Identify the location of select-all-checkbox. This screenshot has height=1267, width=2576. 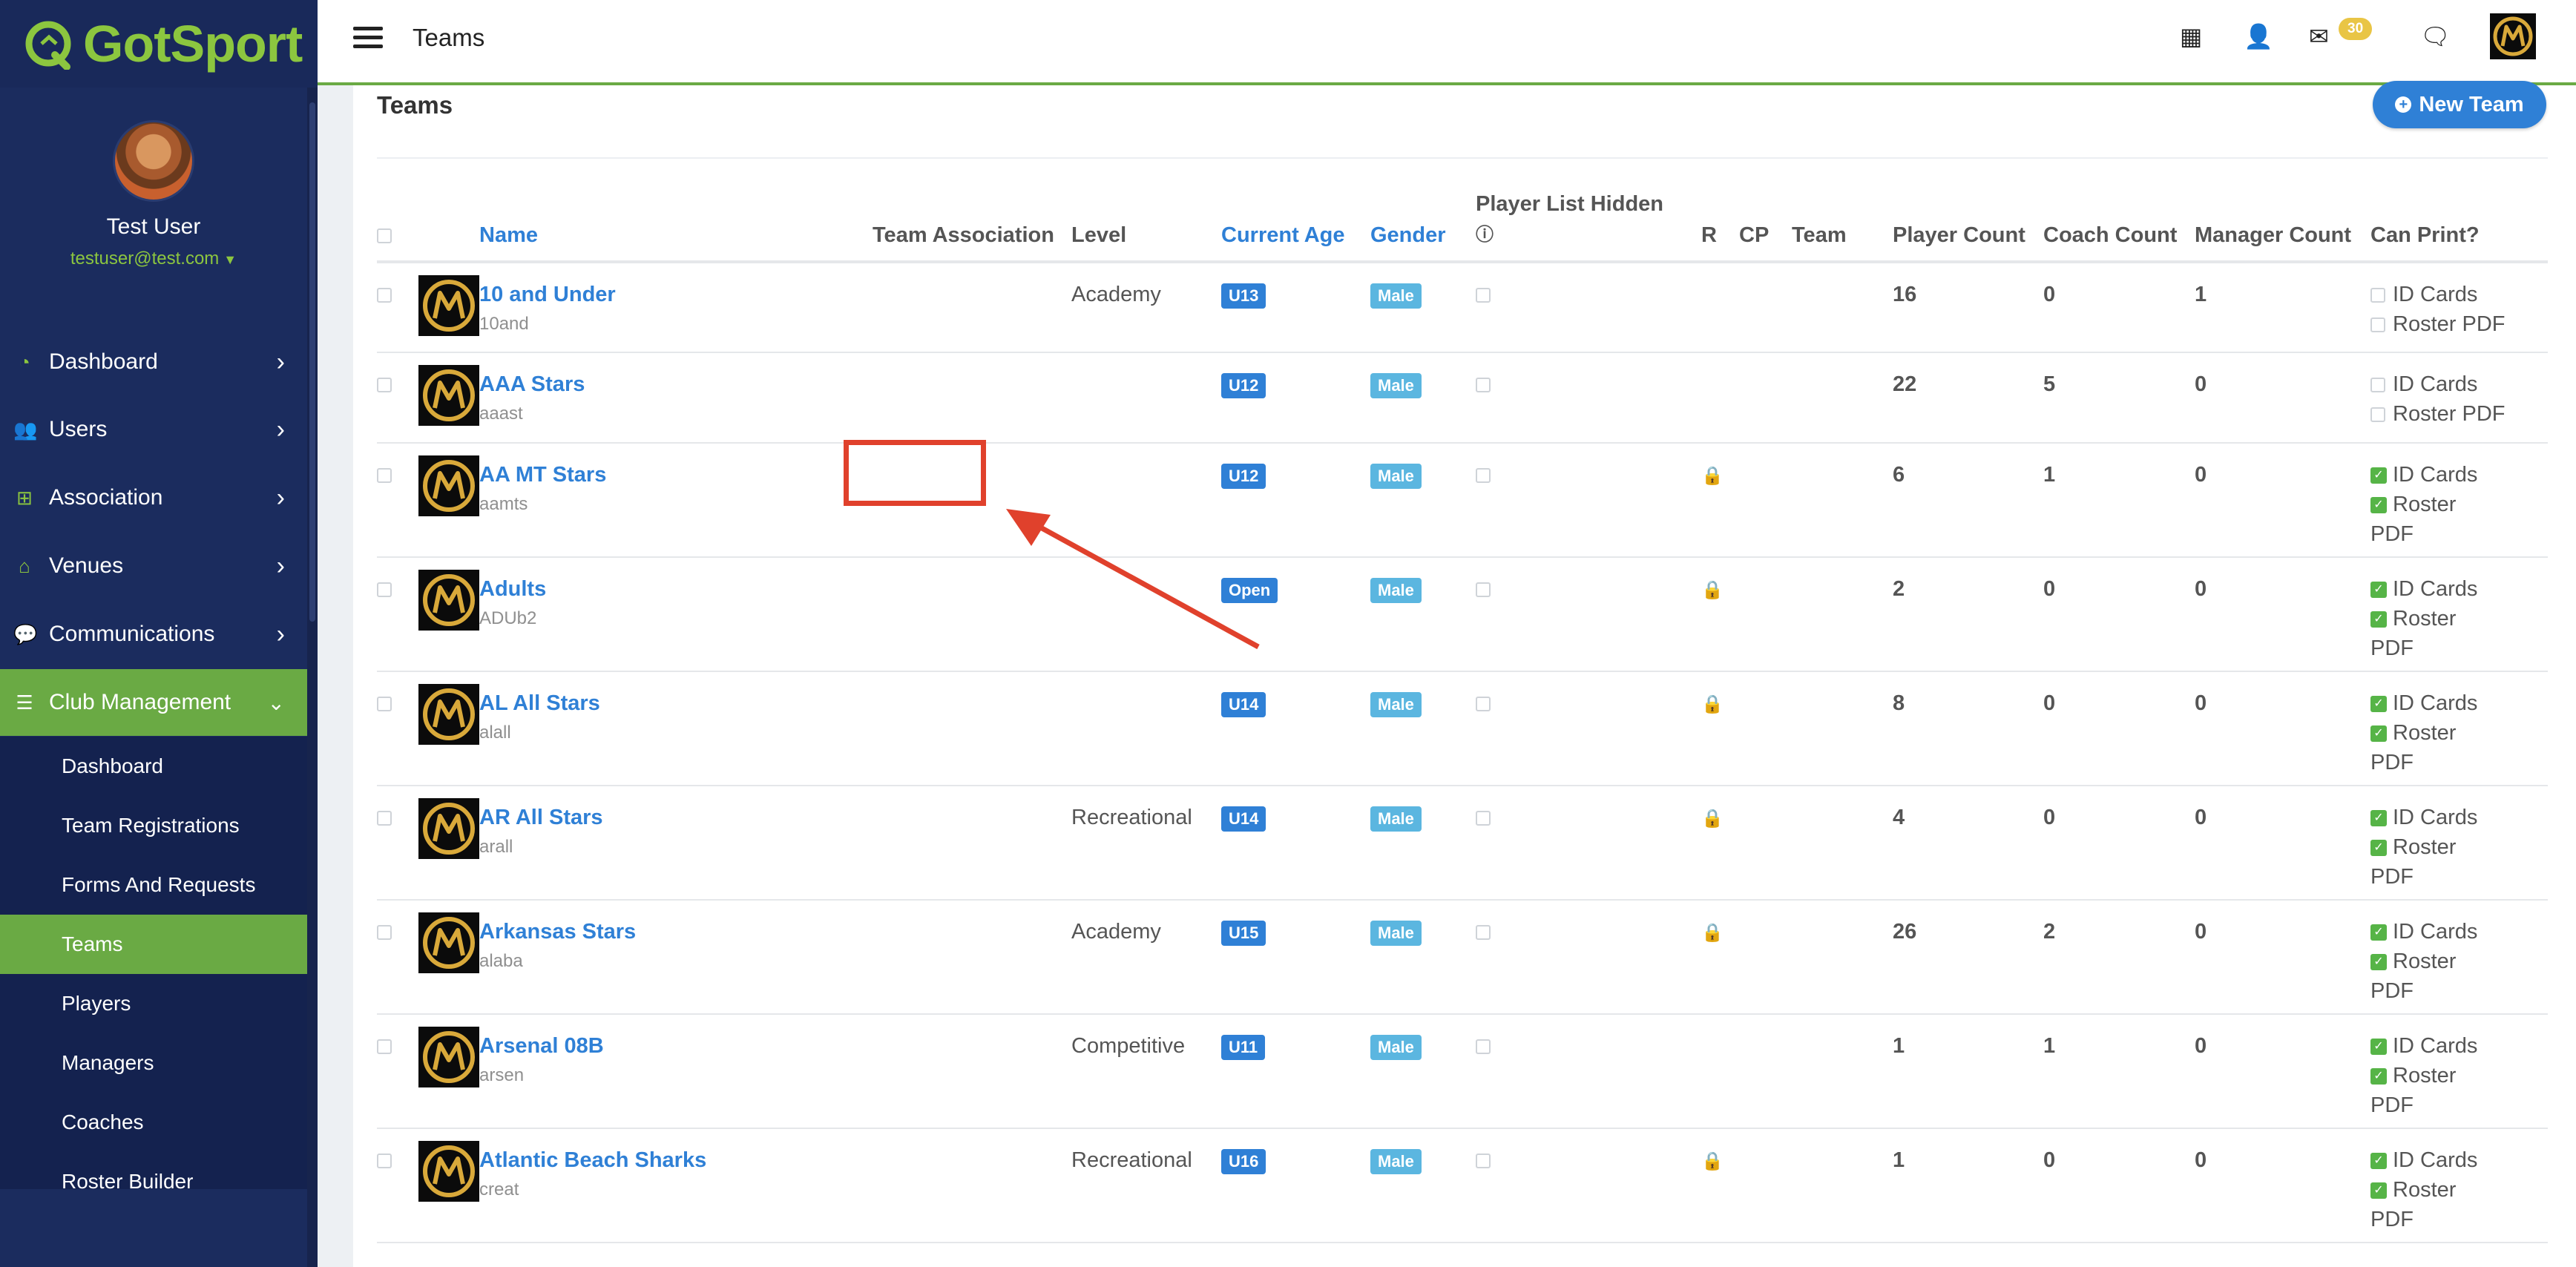
(384, 236).